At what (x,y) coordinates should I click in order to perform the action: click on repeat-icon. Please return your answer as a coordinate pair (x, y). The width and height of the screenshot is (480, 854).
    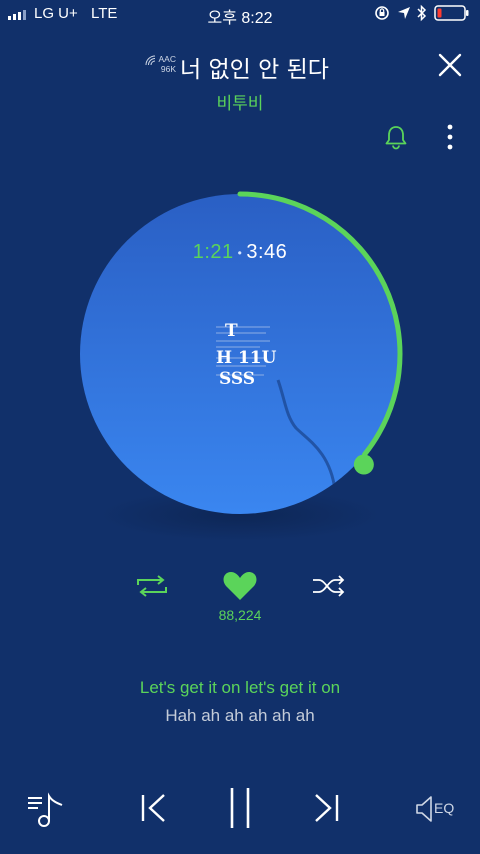
    Looking at the image, I should click on (152, 586).